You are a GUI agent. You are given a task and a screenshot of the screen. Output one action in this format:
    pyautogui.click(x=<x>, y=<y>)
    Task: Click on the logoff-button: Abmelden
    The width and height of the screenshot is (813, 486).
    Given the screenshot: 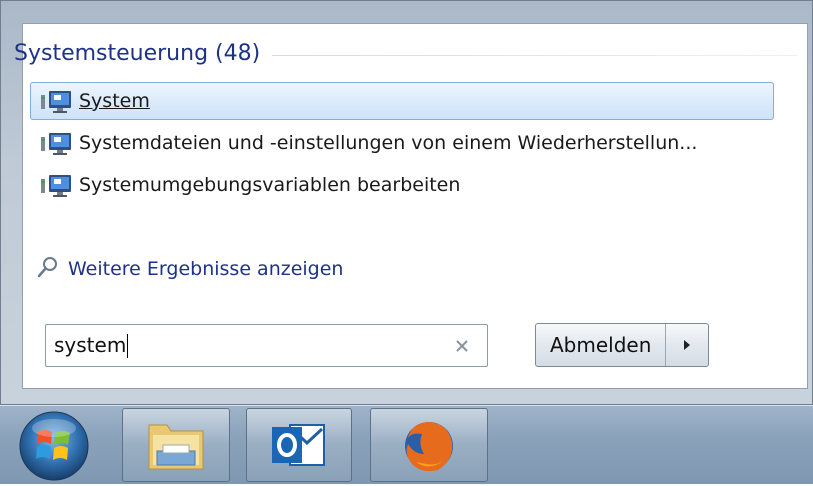 What is the action you would take?
    pyautogui.click(x=601, y=345)
    